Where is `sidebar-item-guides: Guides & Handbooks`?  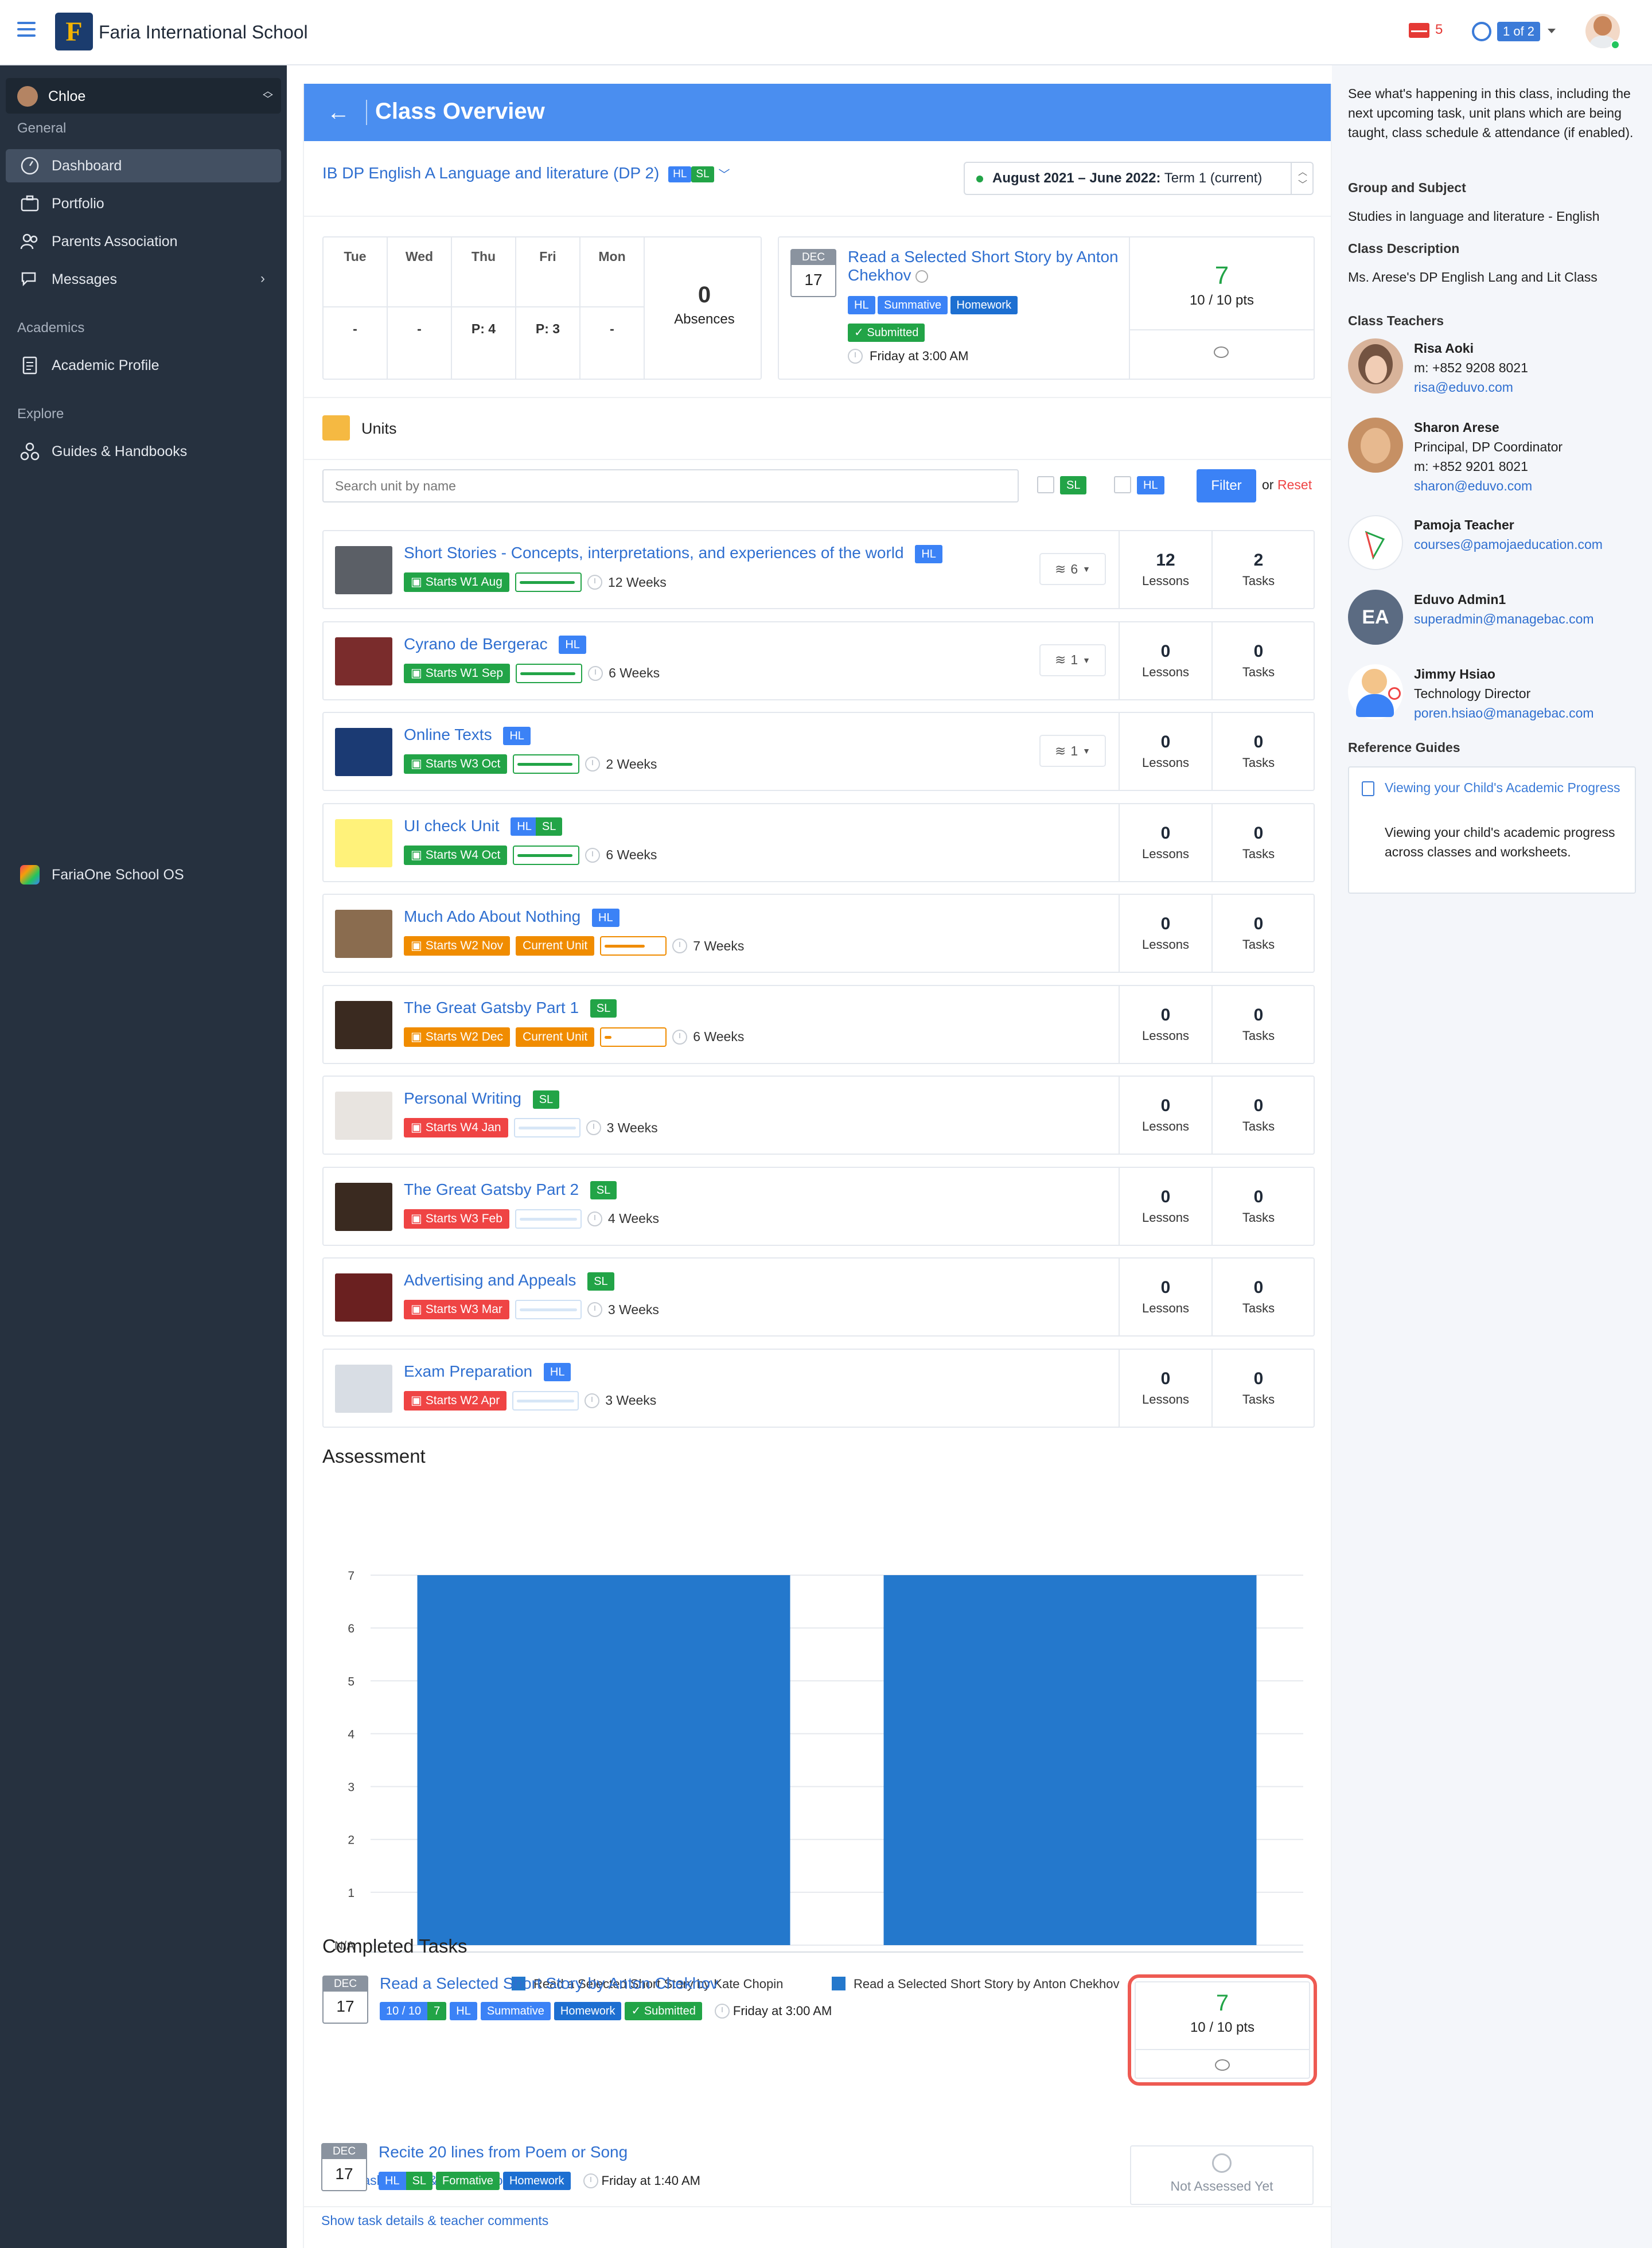
sidebar-item-guides: Guides & Handbooks is located at coordinates (143, 452).